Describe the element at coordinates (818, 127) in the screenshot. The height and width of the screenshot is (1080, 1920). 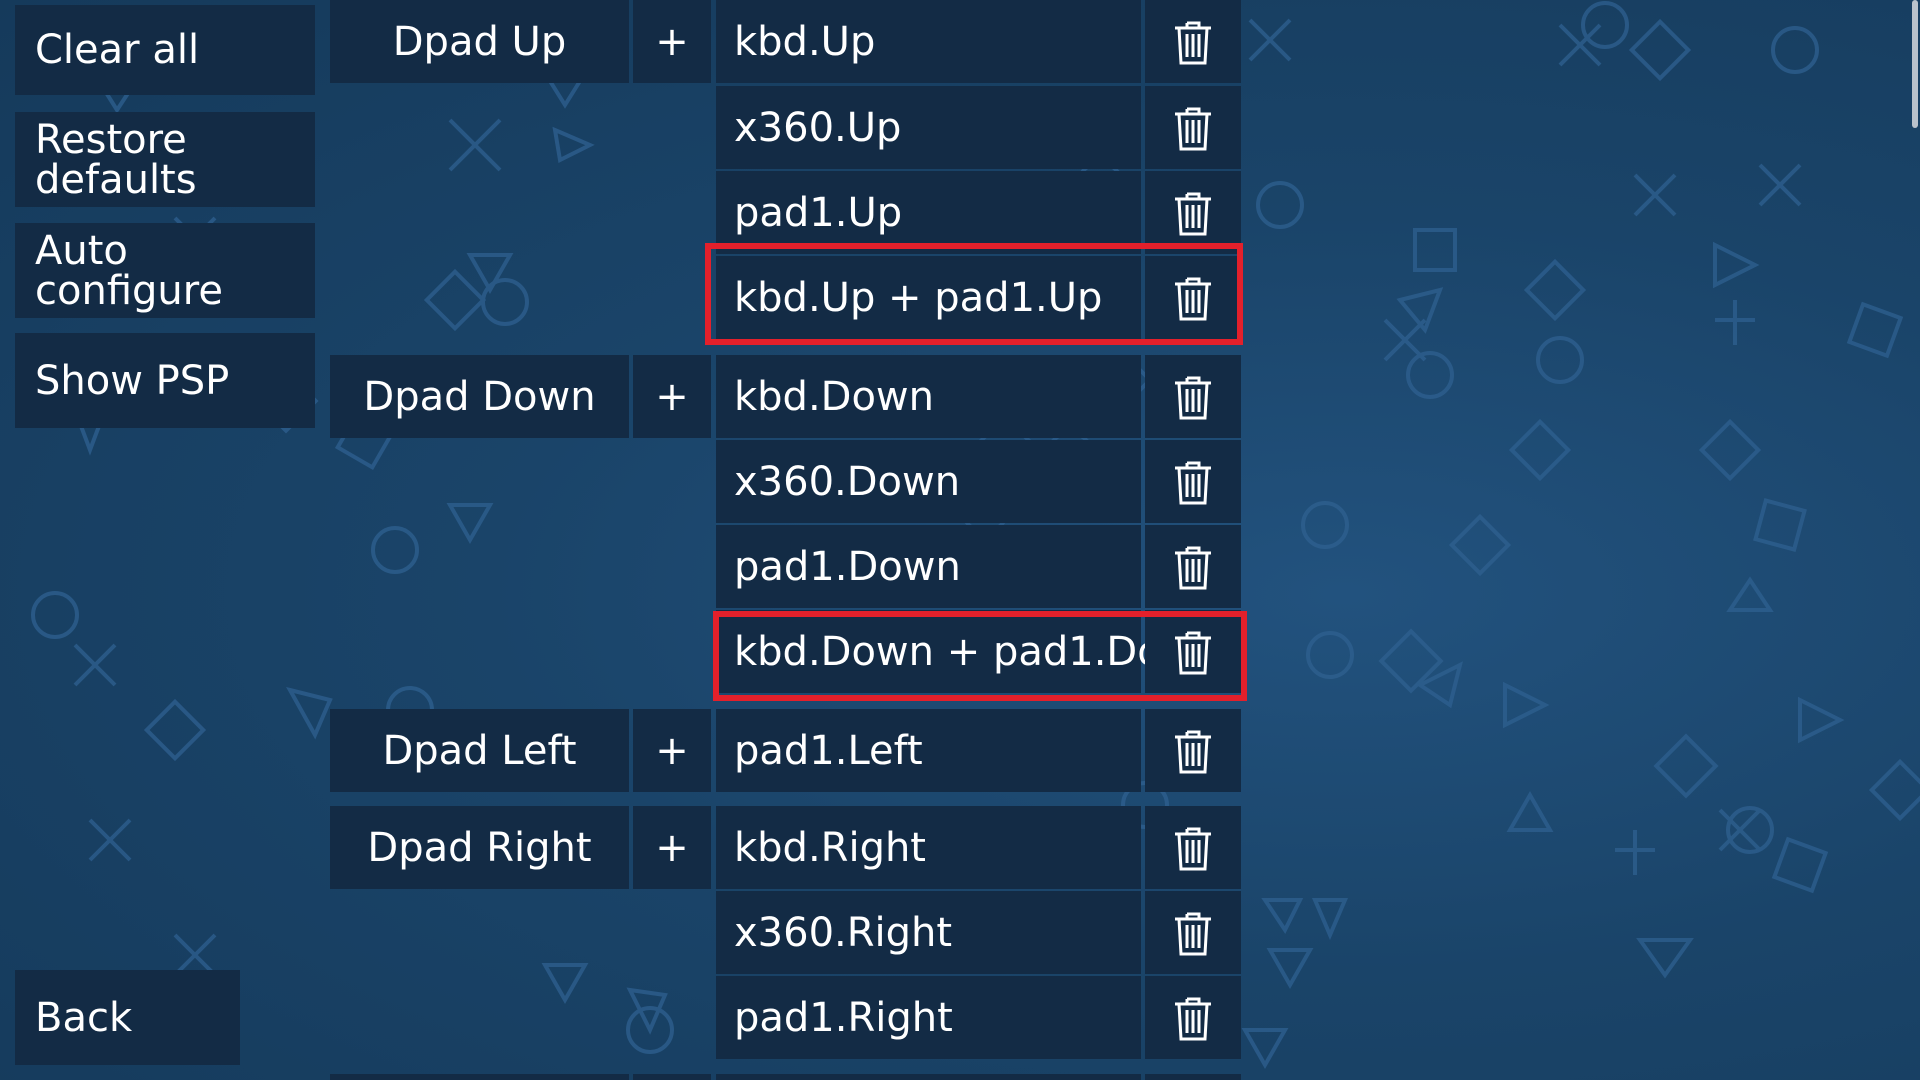
I see `binding-text: x360.Up` at that location.